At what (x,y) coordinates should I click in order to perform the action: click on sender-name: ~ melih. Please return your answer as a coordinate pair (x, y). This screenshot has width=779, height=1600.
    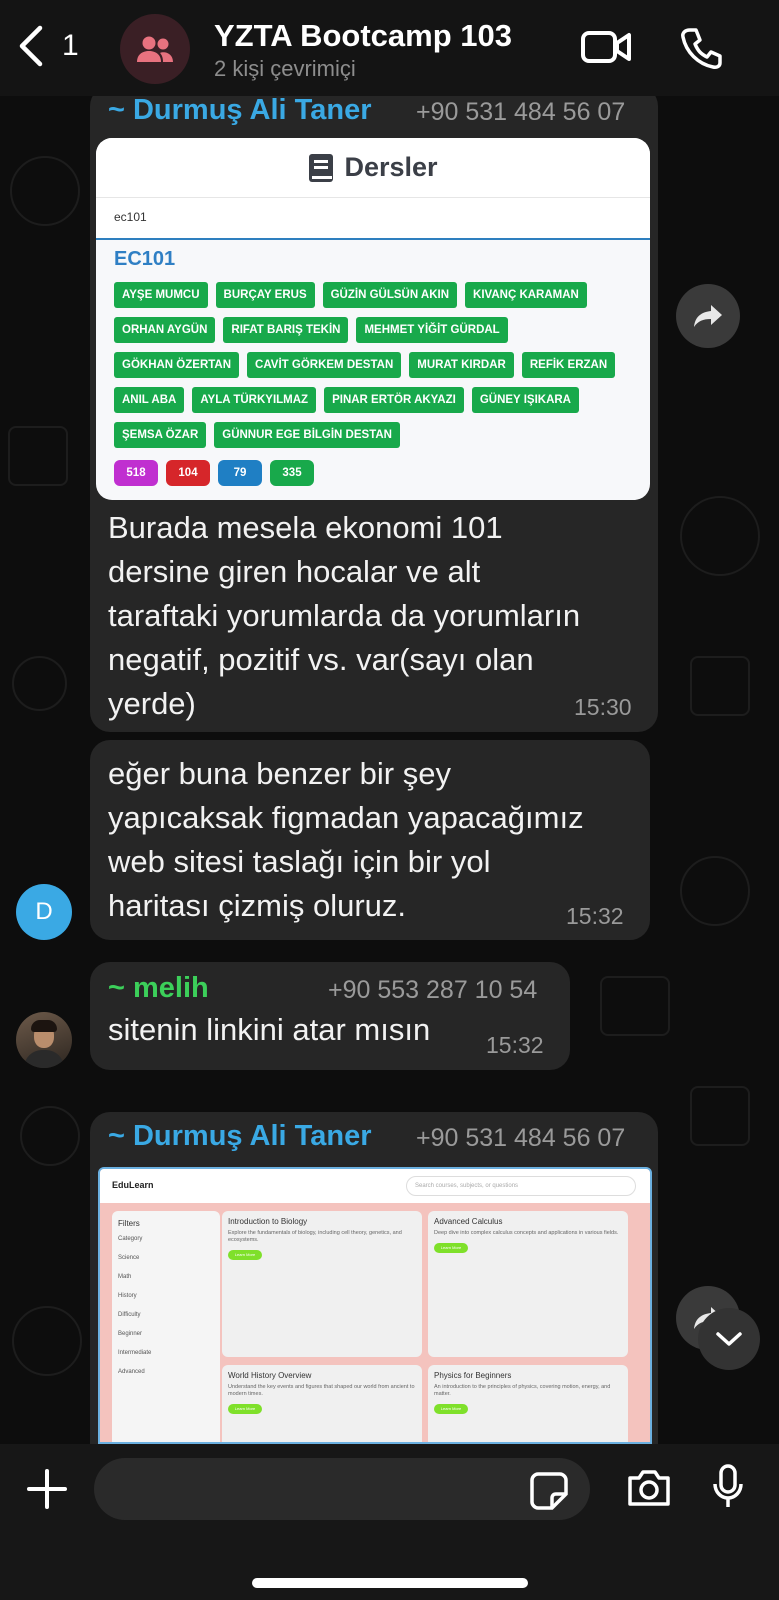
    Looking at the image, I should click on (158, 988).